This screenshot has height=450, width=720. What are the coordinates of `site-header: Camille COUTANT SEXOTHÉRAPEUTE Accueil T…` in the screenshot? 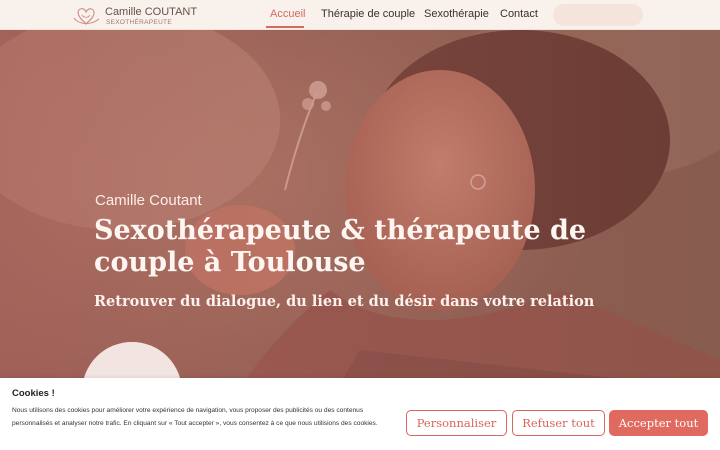 It's located at (360, 15).